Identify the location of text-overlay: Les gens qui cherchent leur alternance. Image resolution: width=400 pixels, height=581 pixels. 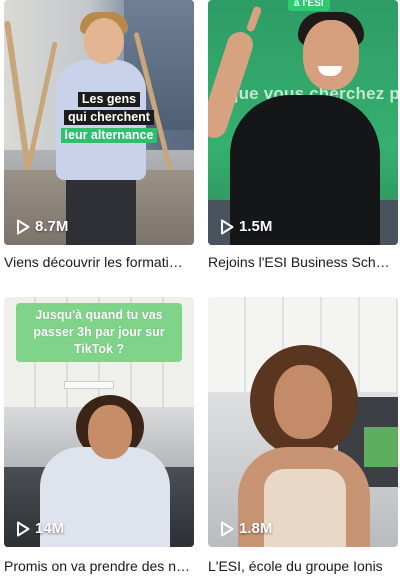
(109, 117).